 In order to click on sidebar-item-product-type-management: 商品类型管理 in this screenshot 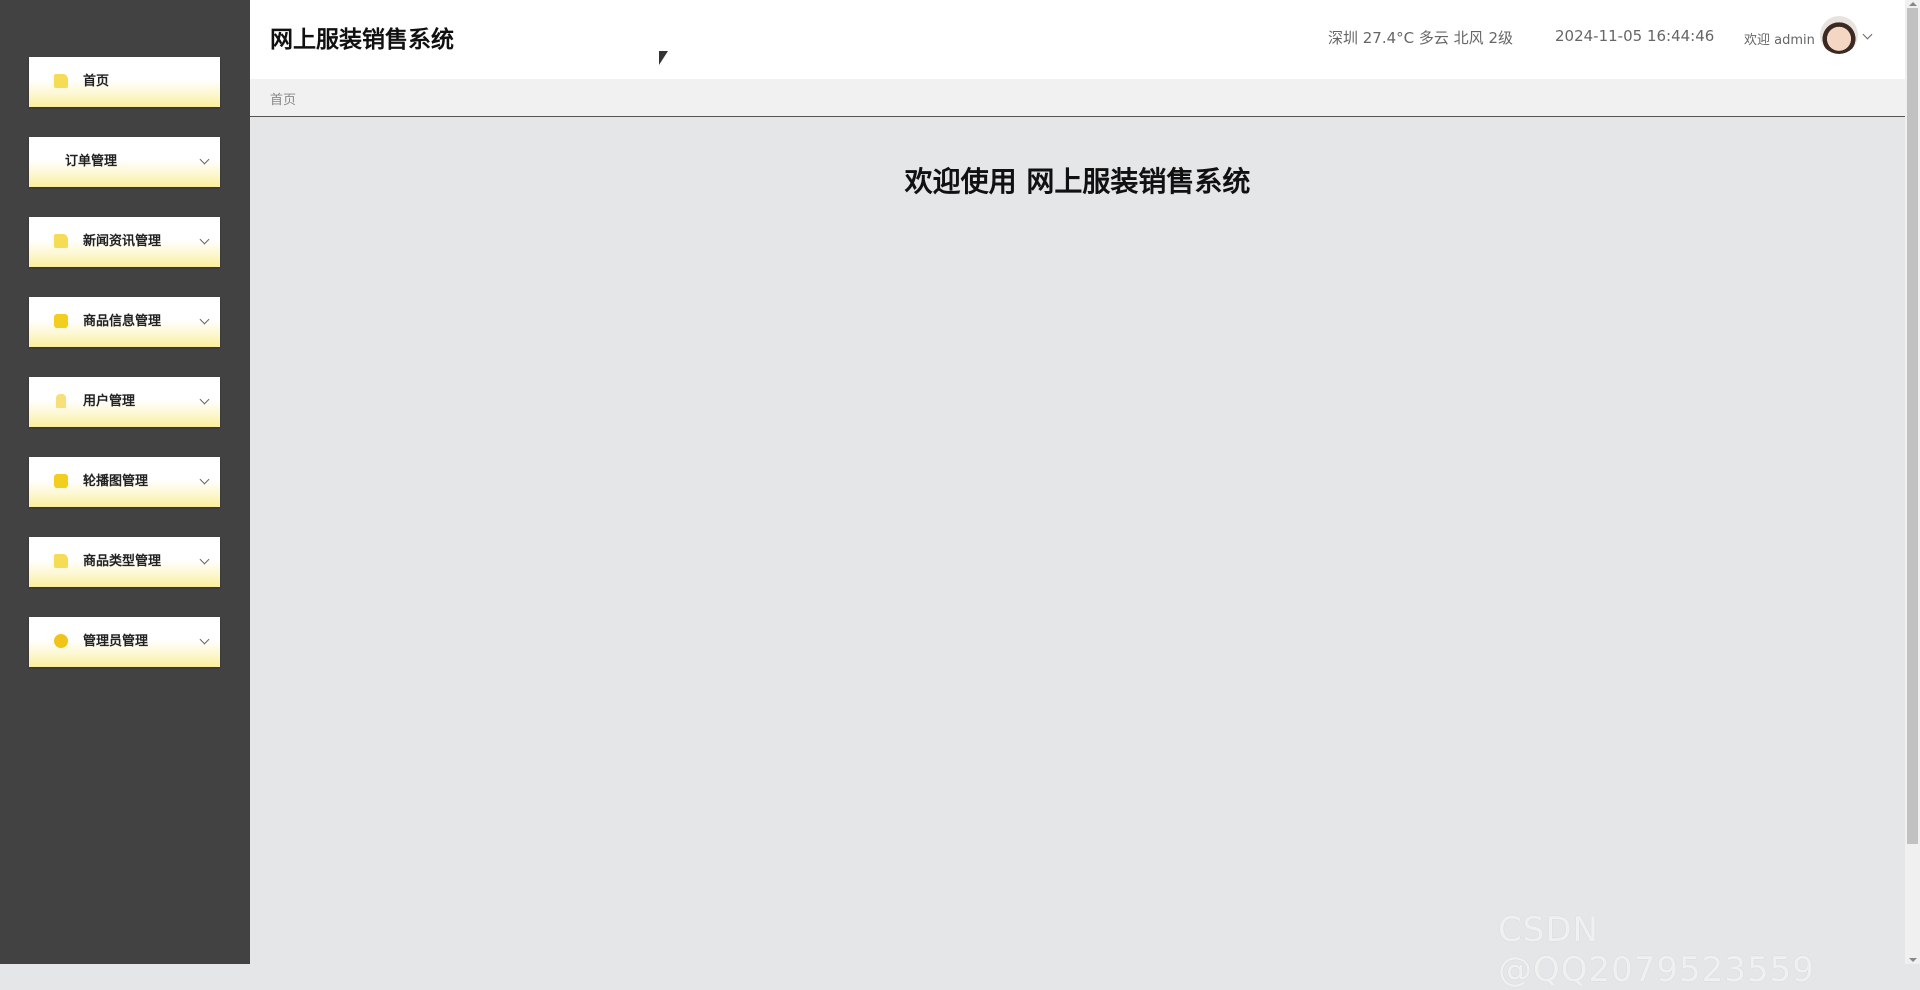, I will do `click(124, 562)`.